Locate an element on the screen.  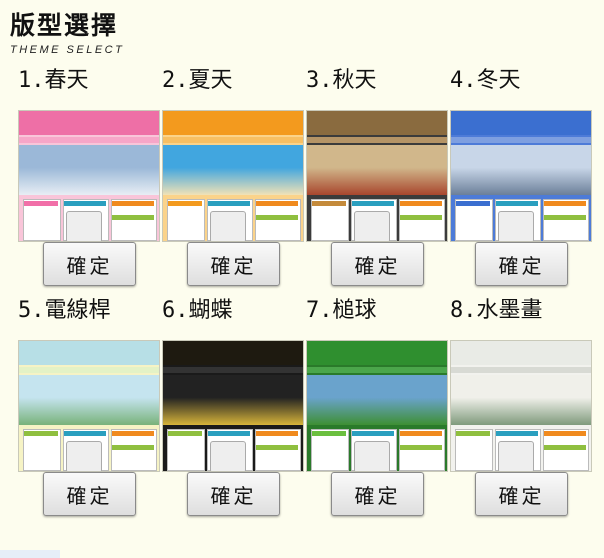
theme-label: 6.蝴蝶 is located at coordinates (197, 310).